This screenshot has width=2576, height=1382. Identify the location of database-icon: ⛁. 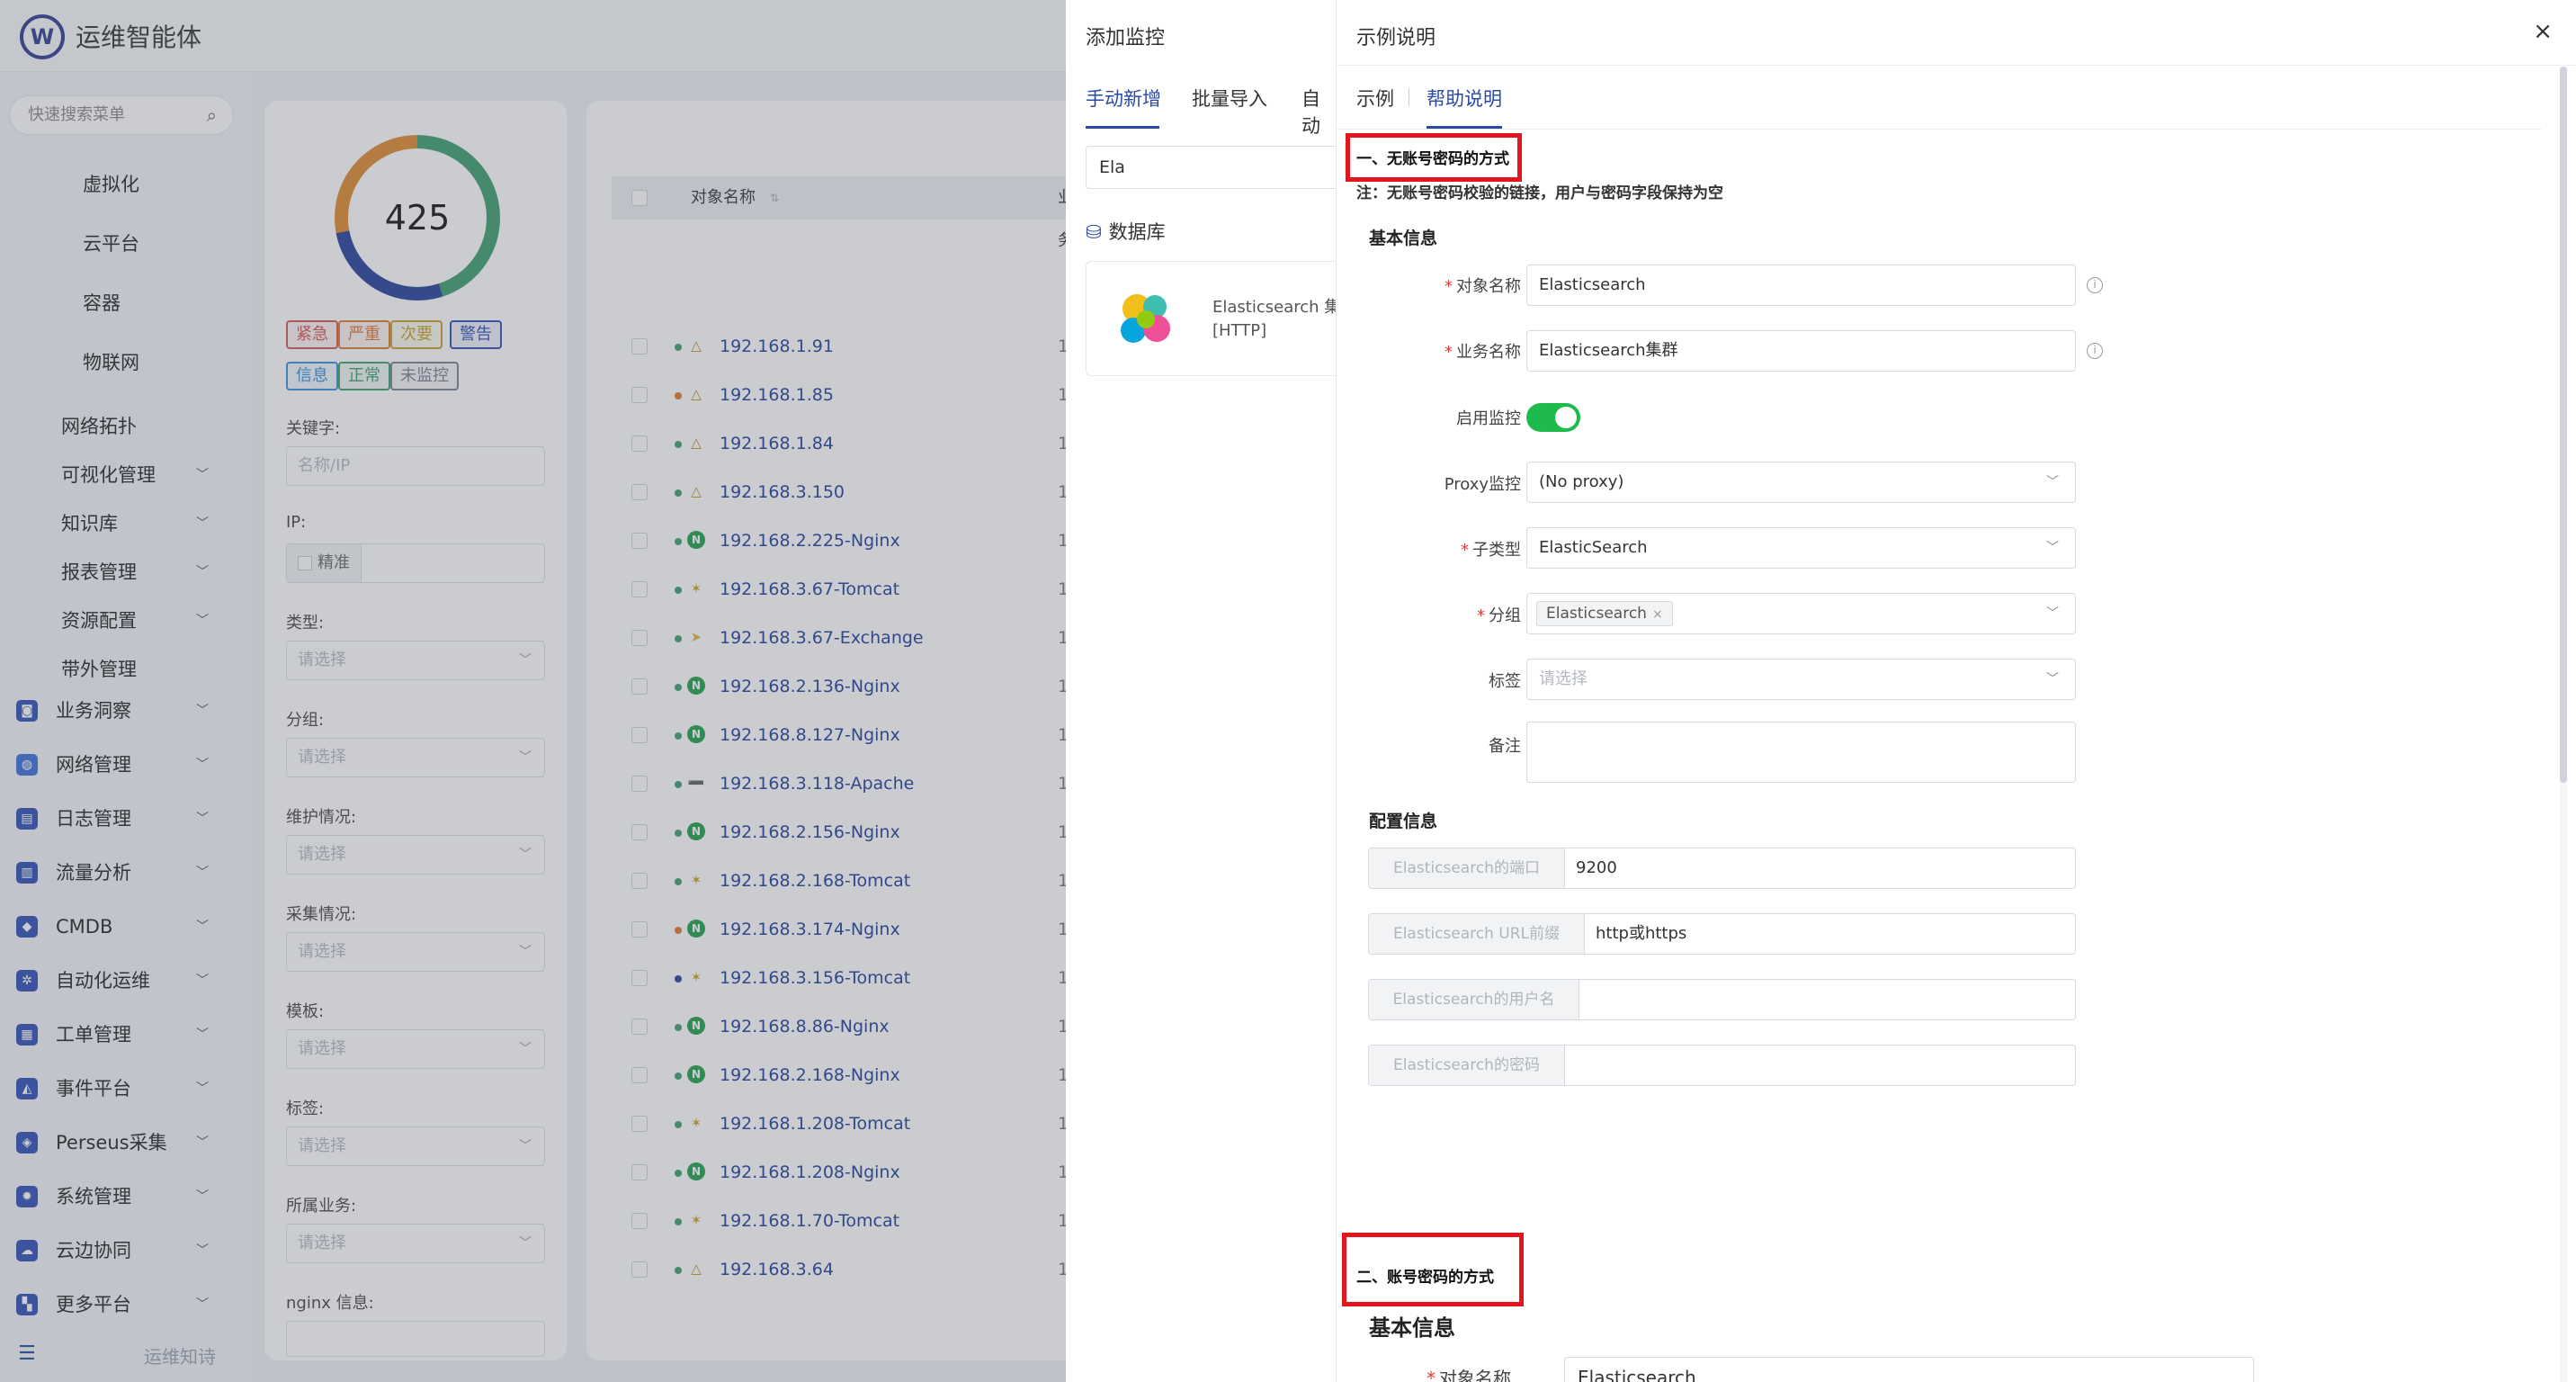
(1094, 232).